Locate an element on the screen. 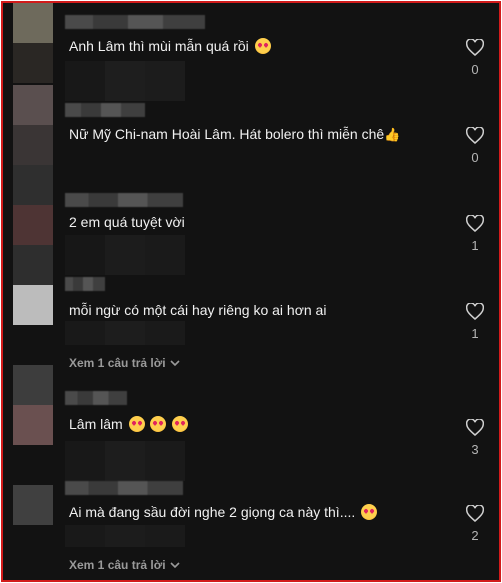 Image resolution: width=502 pixels, height=583 pixels. thumbs-up-icon: 👍 is located at coordinates (392, 134).